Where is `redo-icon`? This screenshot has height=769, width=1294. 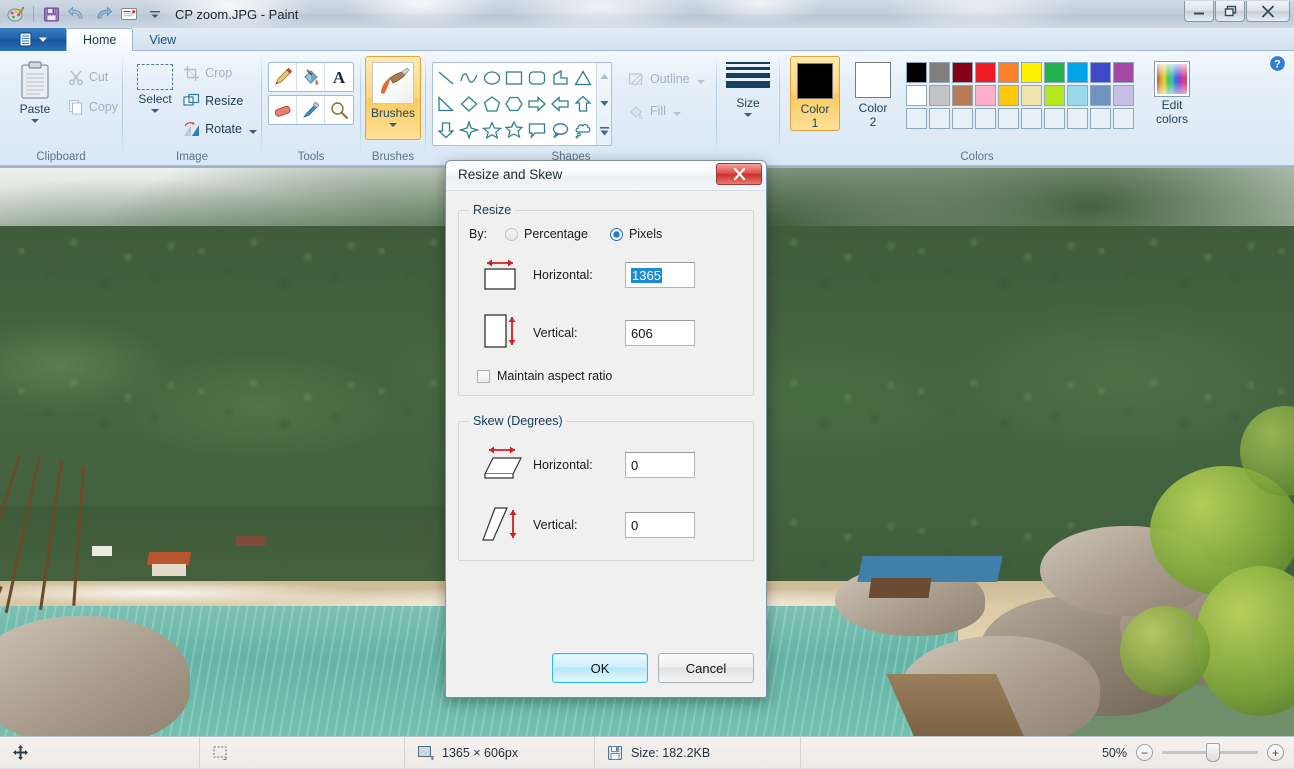
redo-icon is located at coordinates (103, 14).